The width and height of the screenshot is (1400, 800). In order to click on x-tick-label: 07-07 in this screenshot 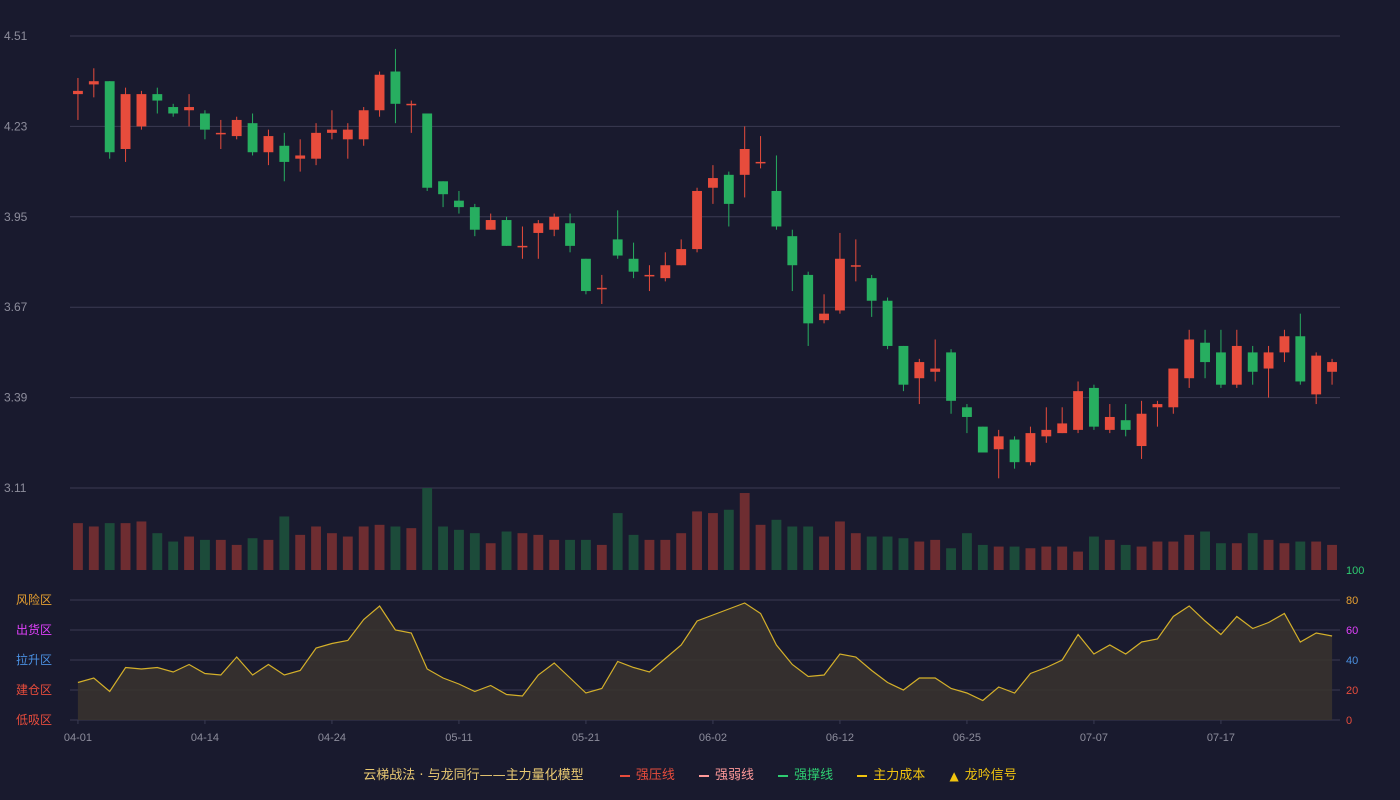, I will do `click(1094, 738)`.